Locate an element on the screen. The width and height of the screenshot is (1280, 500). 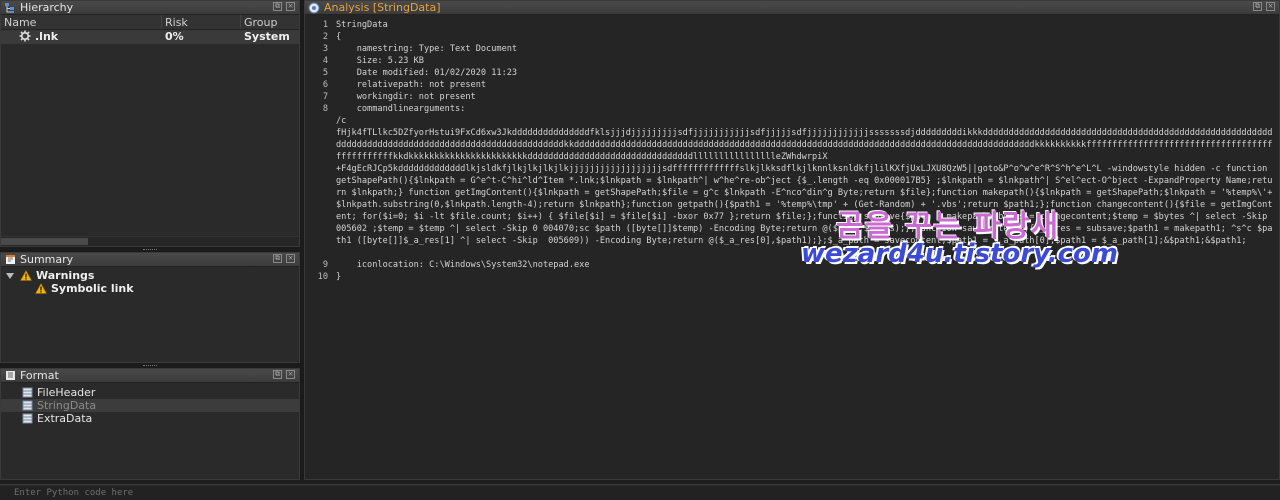
line-number: 5 is located at coordinates (325, 73).